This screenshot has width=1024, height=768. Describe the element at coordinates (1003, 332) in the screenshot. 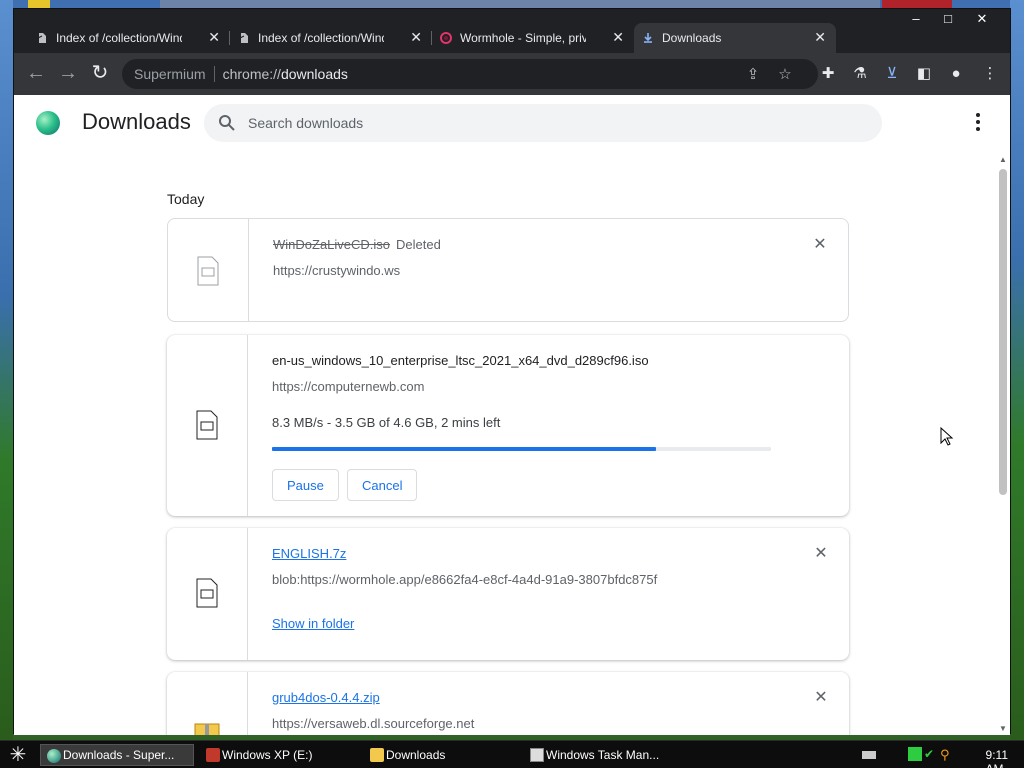

I see `scrollbar-thumb` at that location.